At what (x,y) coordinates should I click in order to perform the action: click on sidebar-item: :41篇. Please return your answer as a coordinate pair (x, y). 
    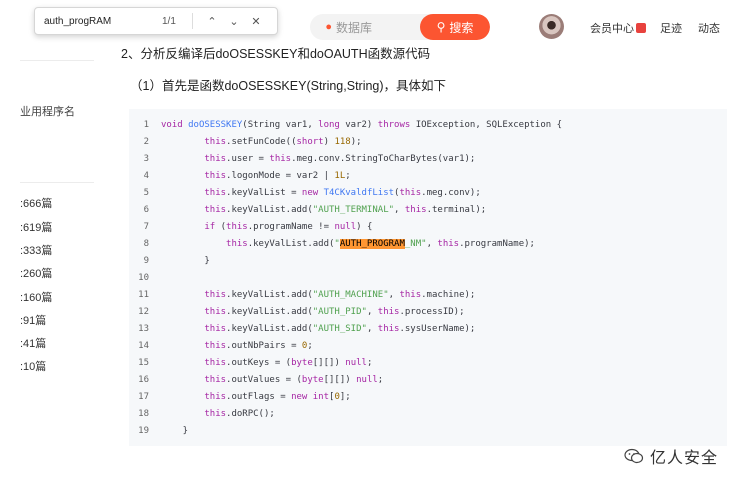
    Looking at the image, I should click on (33, 343).